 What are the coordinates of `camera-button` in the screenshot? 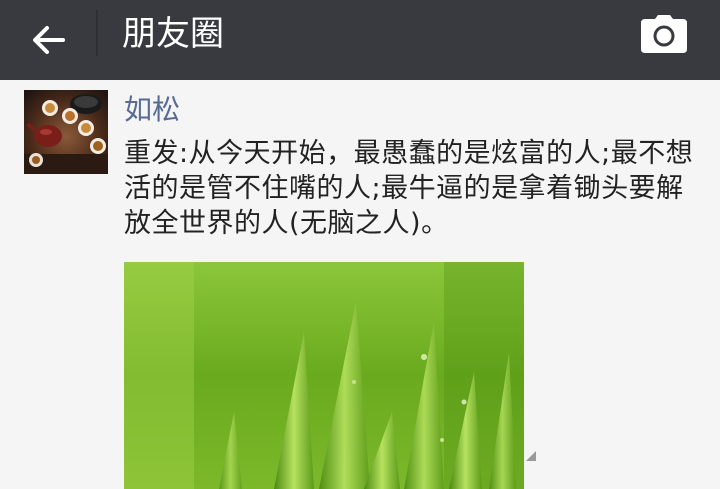 It's located at (664, 34).